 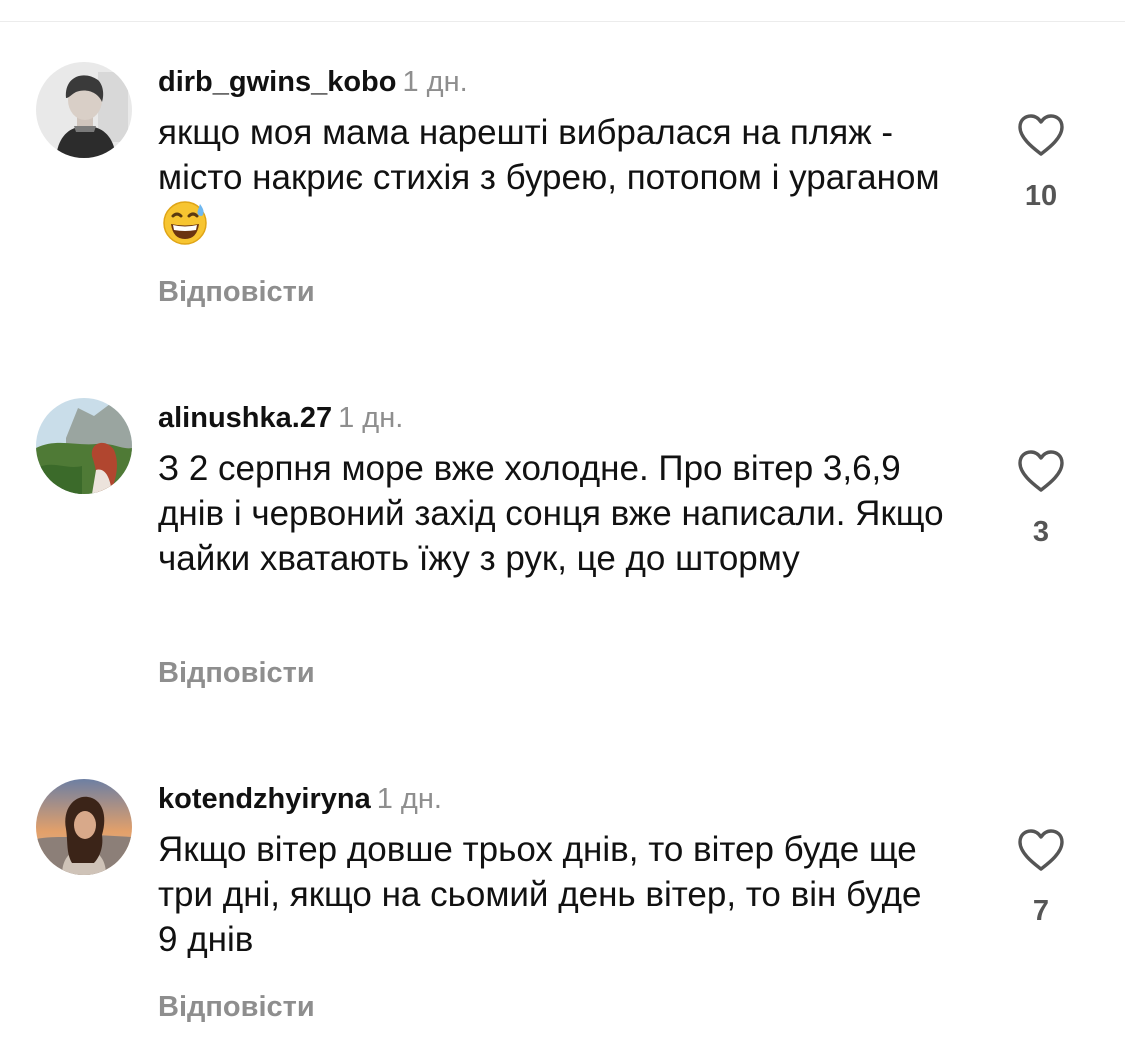 I want to click on comment-meta: alinushka.27 1 дн., so click(x=280, y=418).